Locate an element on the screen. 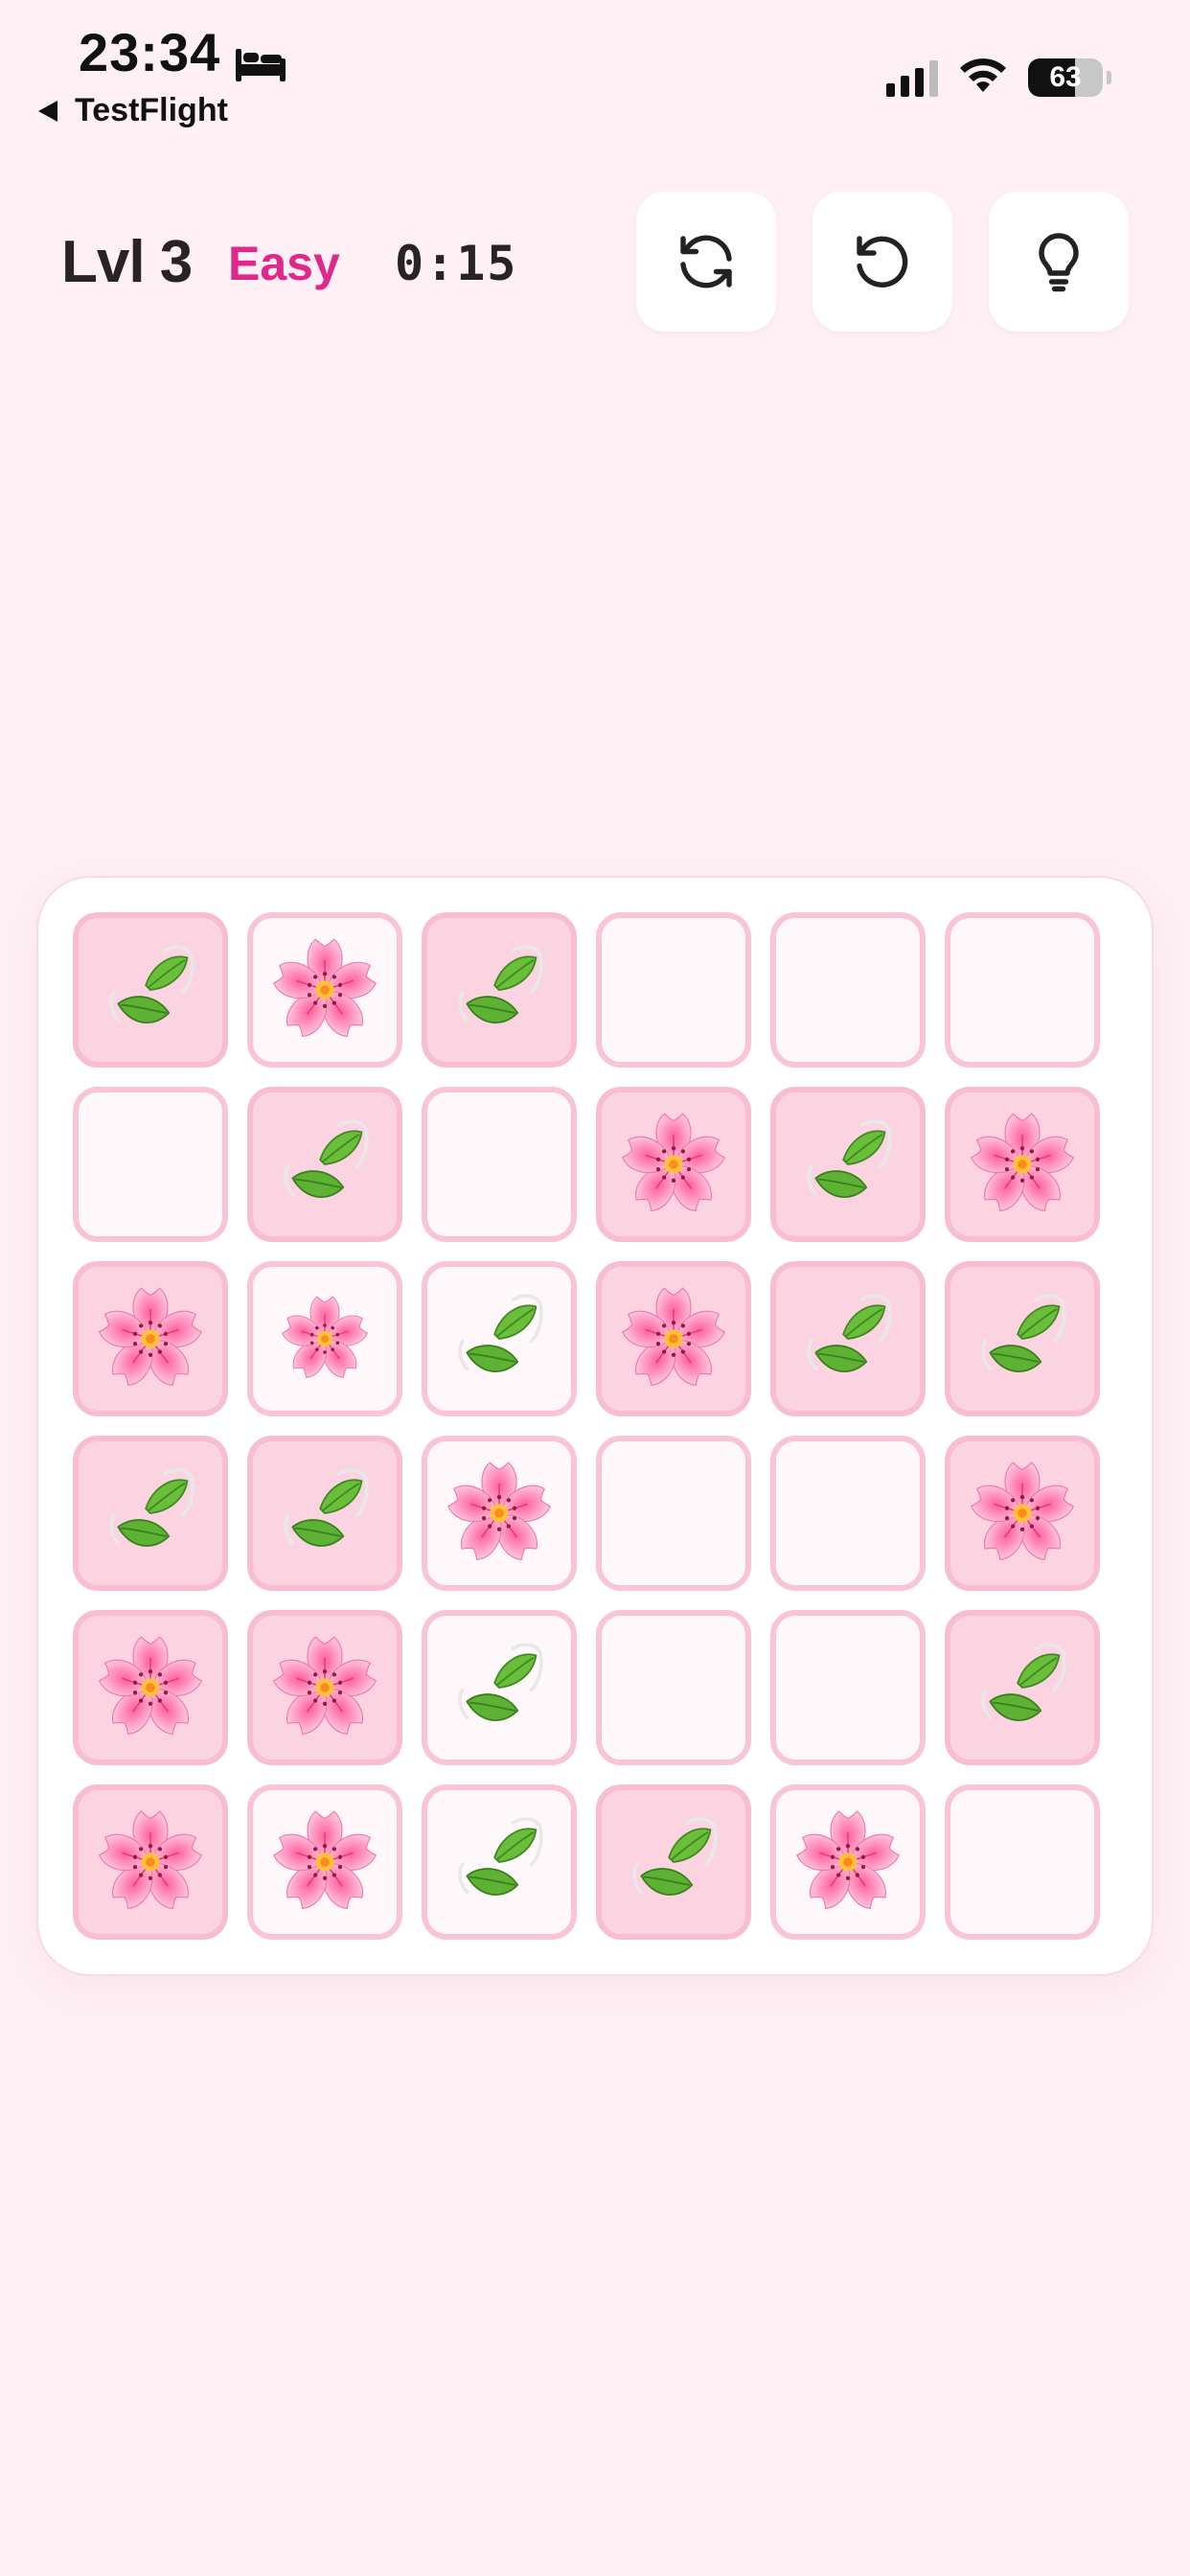  board-cell-r6-c4 is located at coordinates (673, 1862).